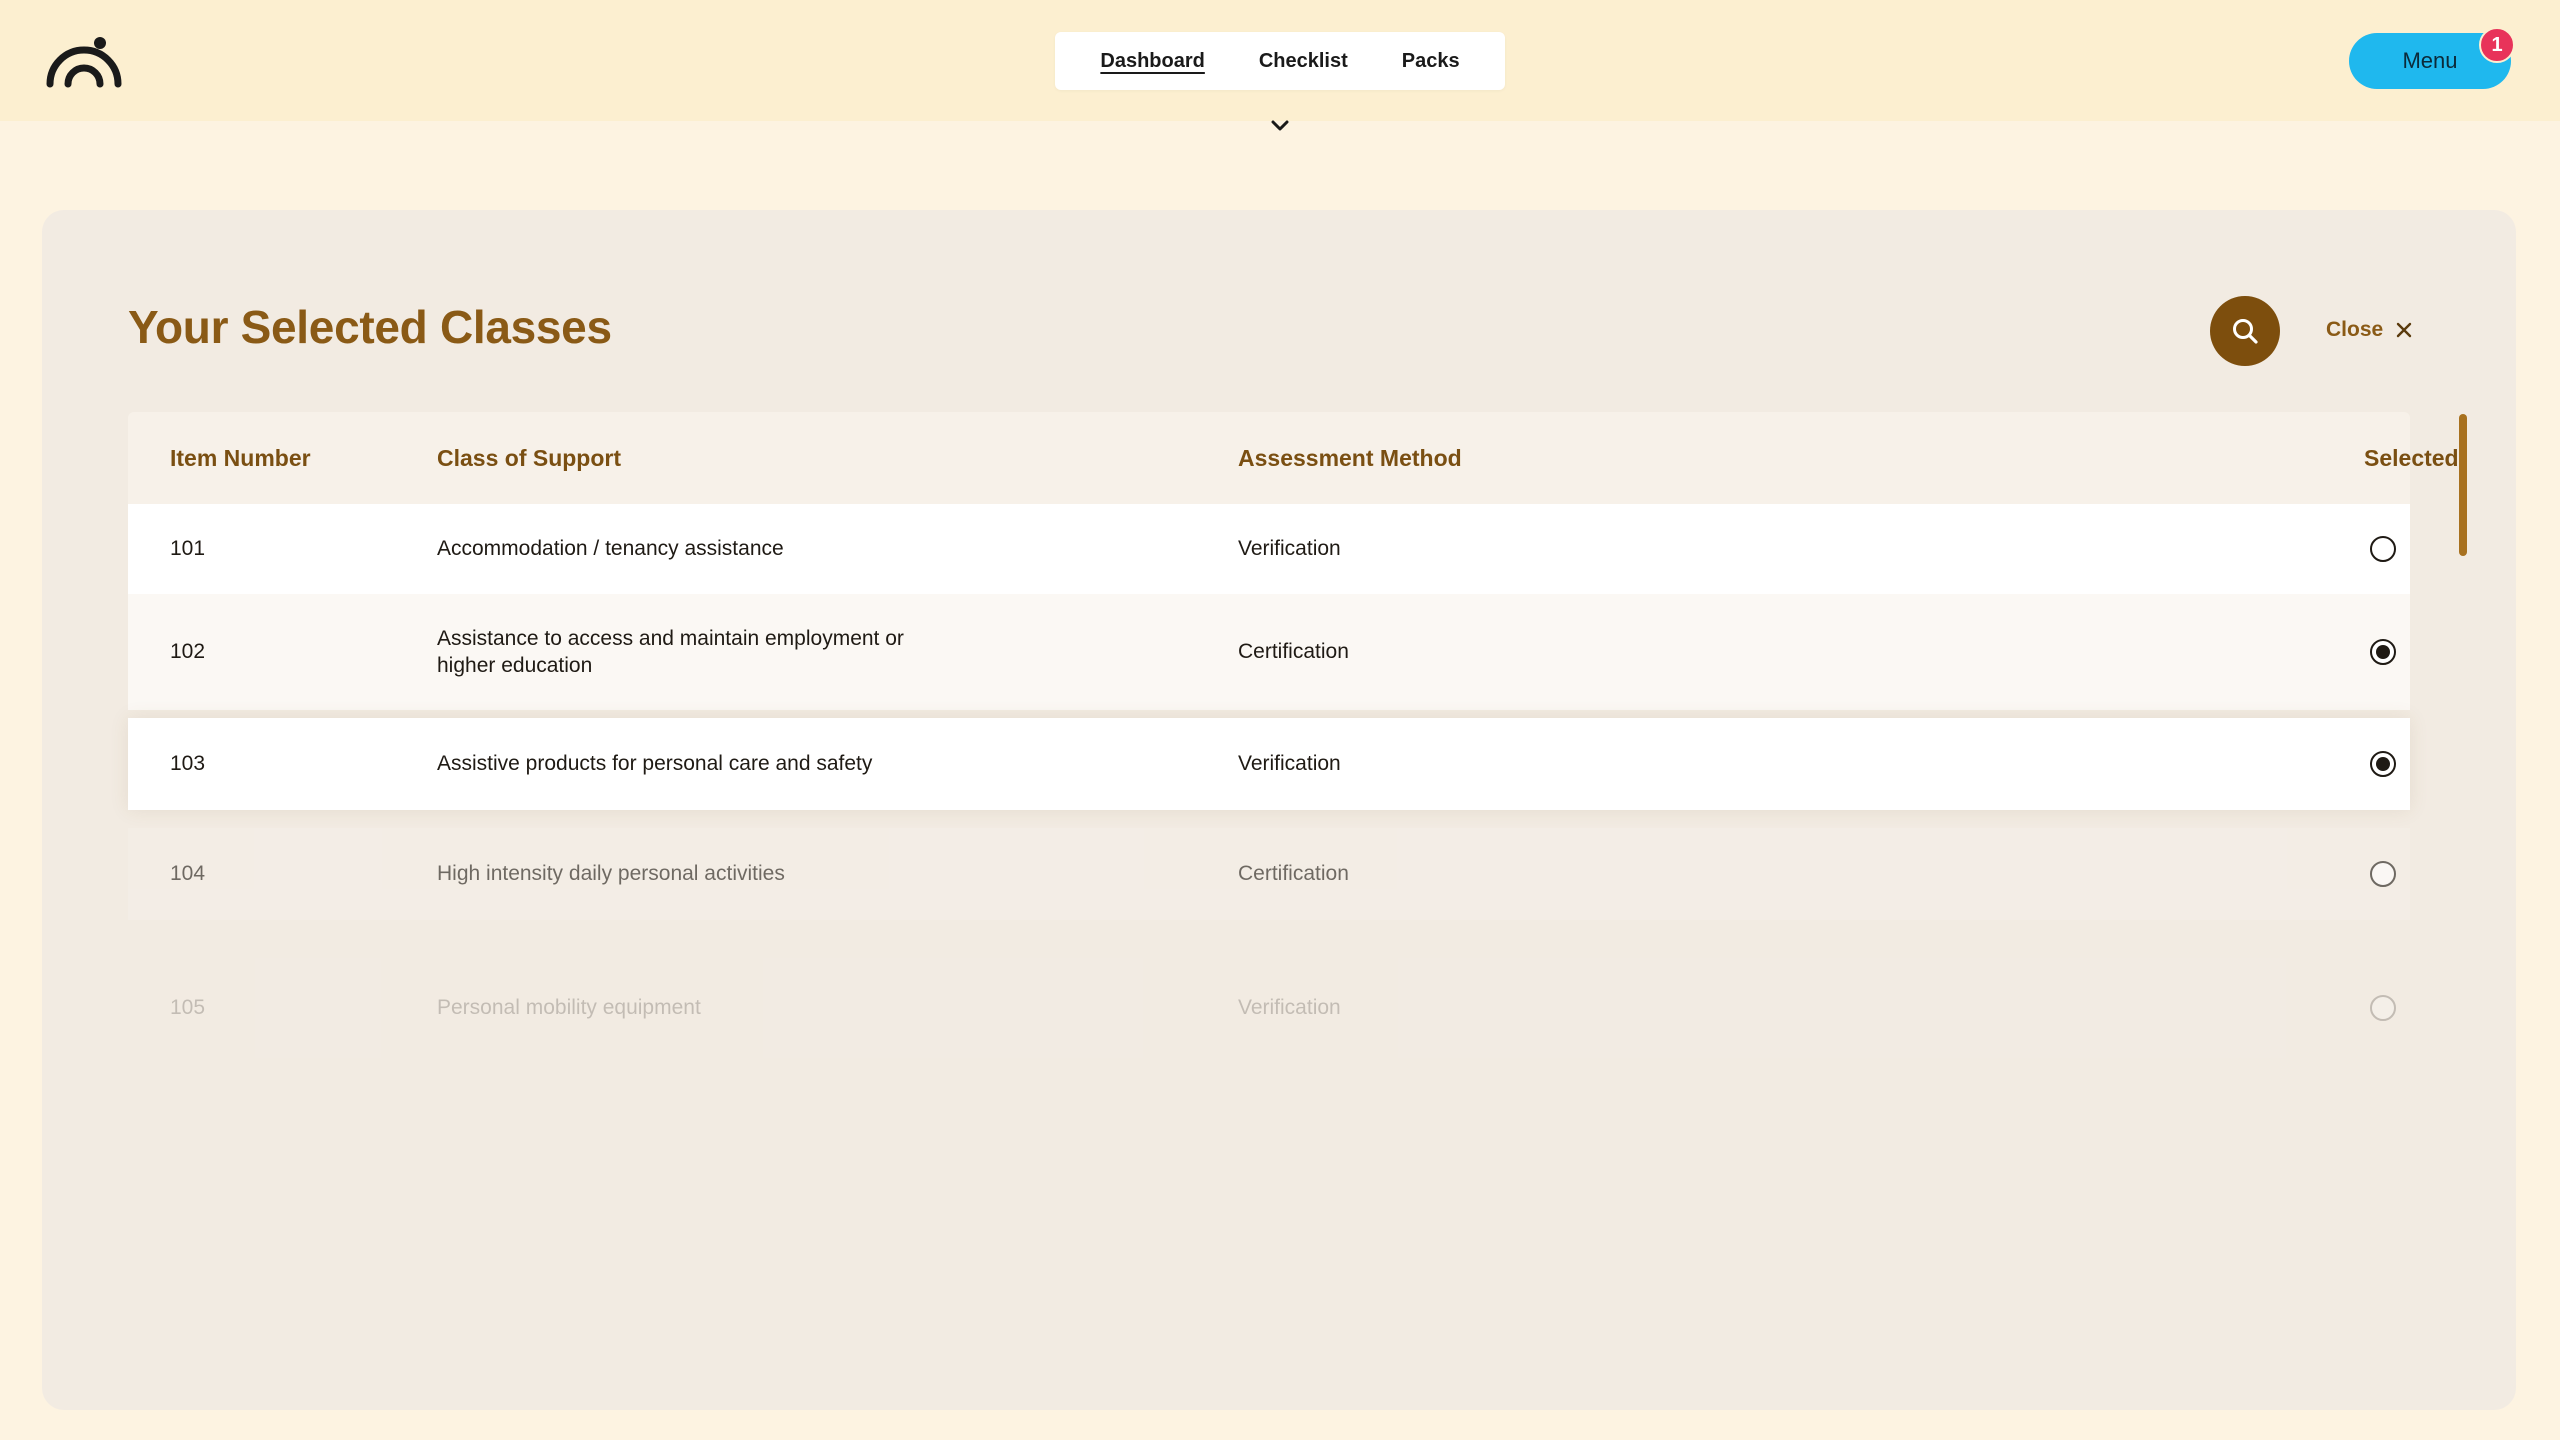 The width and height of the screenshot is (2560, 1440). What do you see at coordinates (1350, 457) in the screenshot?
I see `header-assessment-method: Assessment Method` at bounding box center [1350, 457].